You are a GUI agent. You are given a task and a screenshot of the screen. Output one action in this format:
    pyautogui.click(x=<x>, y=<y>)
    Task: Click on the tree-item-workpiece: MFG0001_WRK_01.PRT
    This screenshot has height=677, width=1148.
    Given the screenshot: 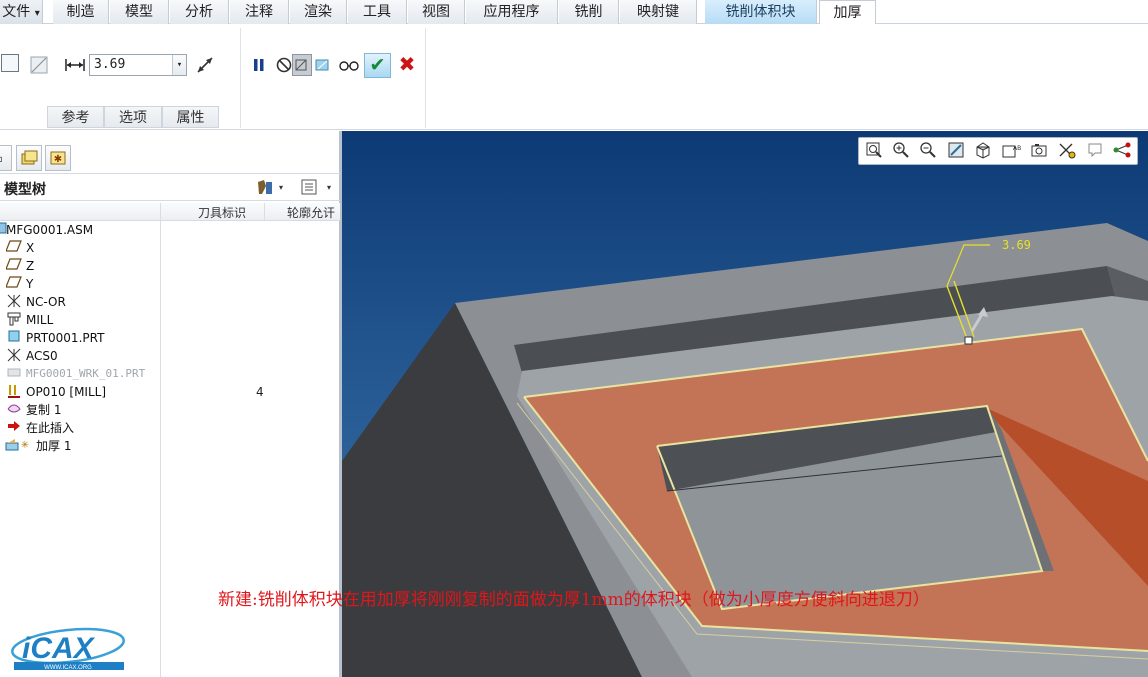 What is the action you would take?
    pyautogui.click(x=170, y=374)
    